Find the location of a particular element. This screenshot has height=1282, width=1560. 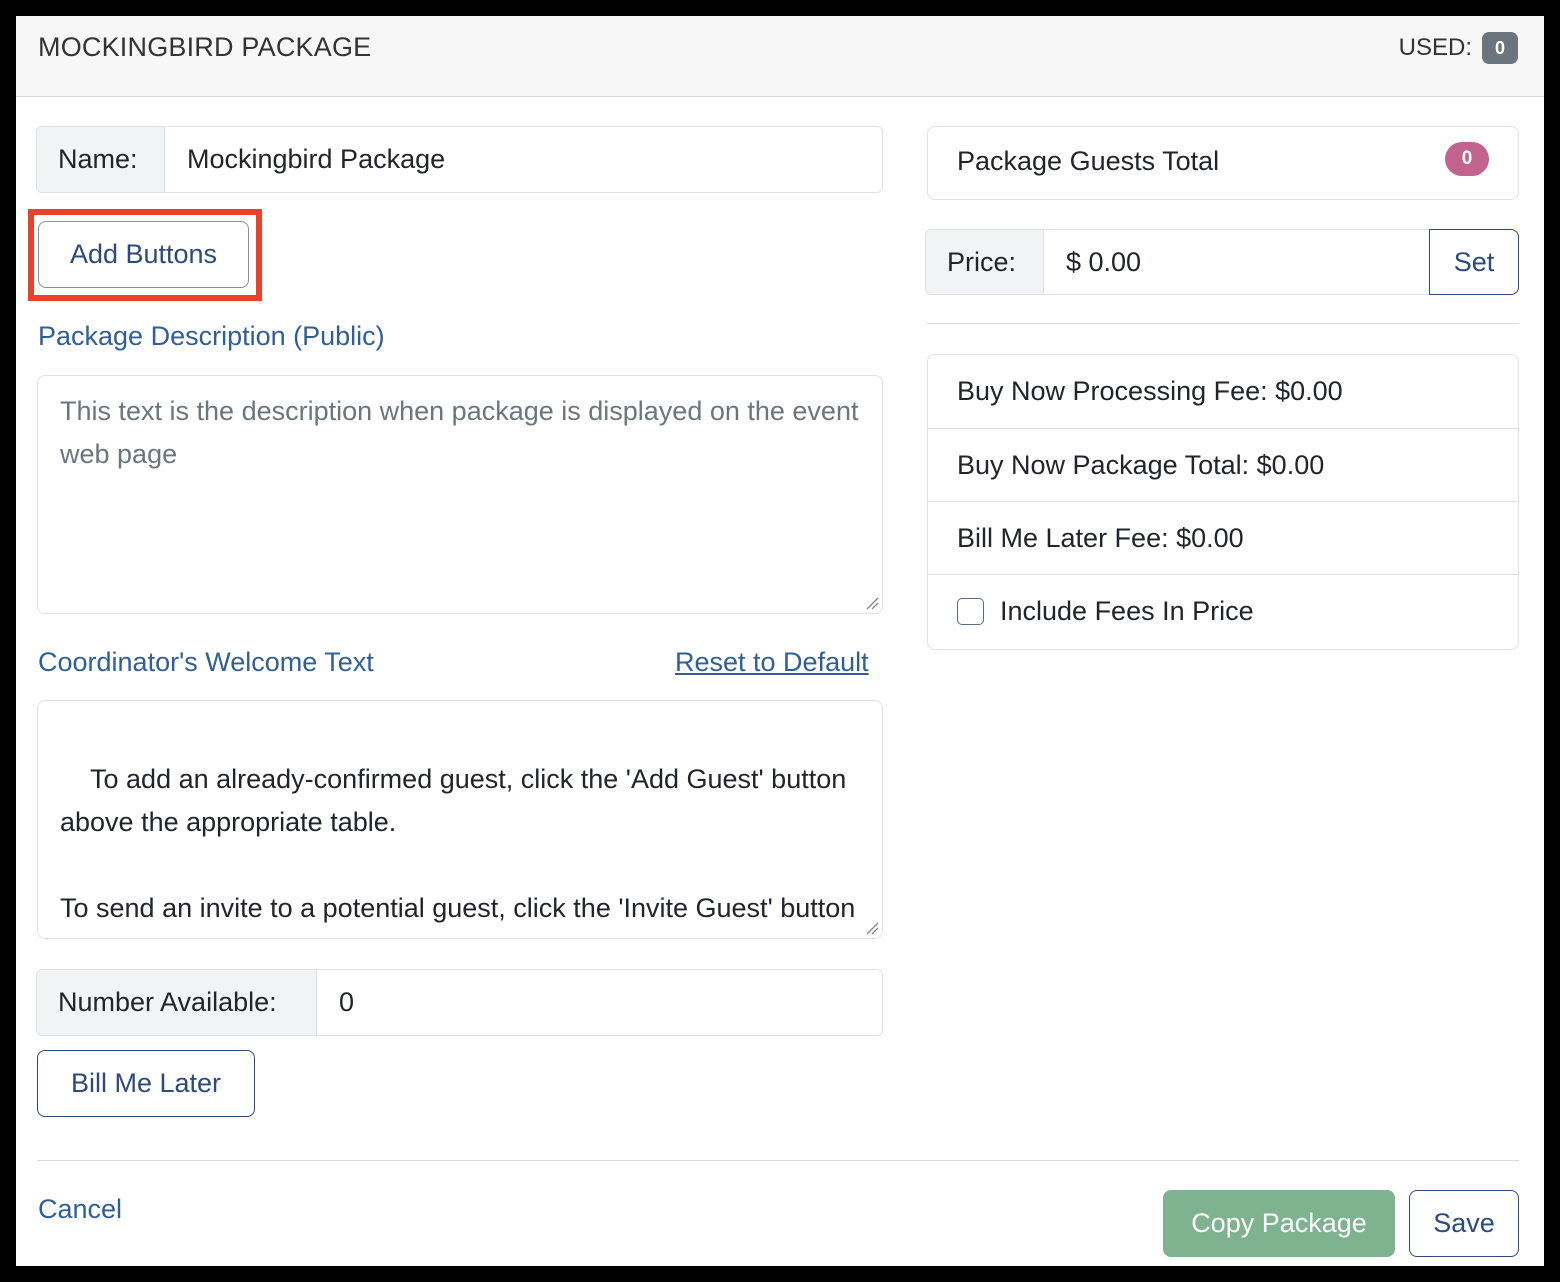

divider is located at coordinates (1223, 323).